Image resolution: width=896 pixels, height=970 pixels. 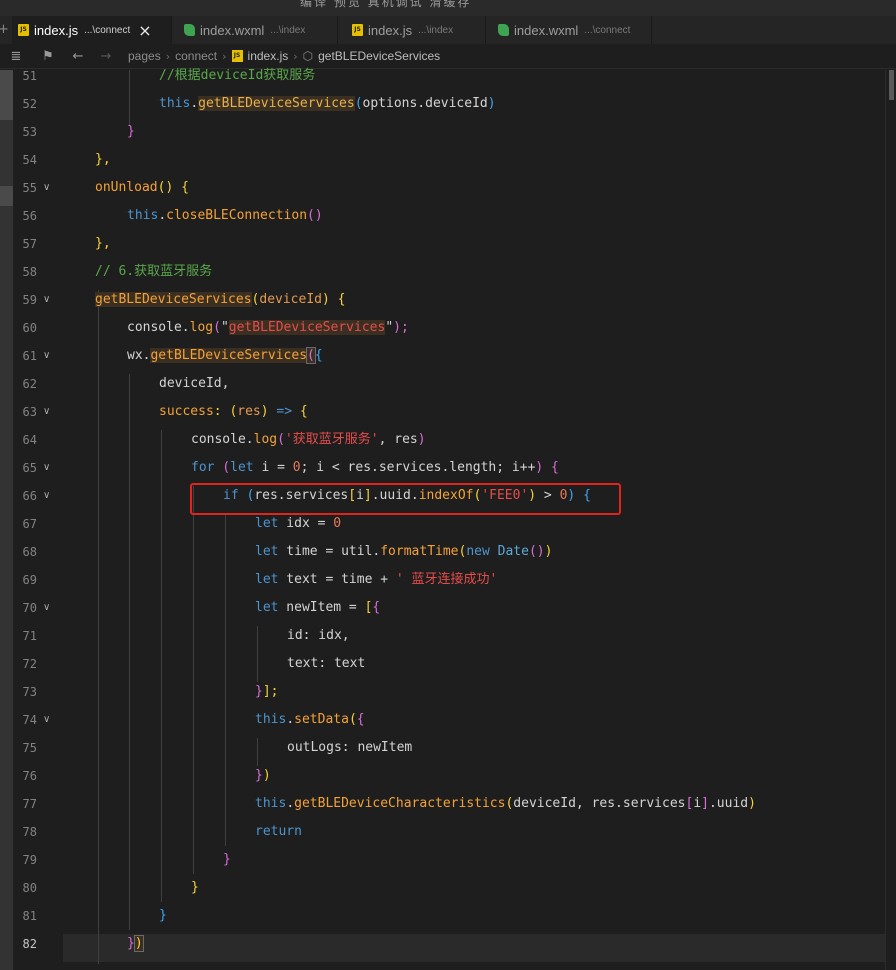 I want to click on line-number: 76, so click(x=29, y=776).